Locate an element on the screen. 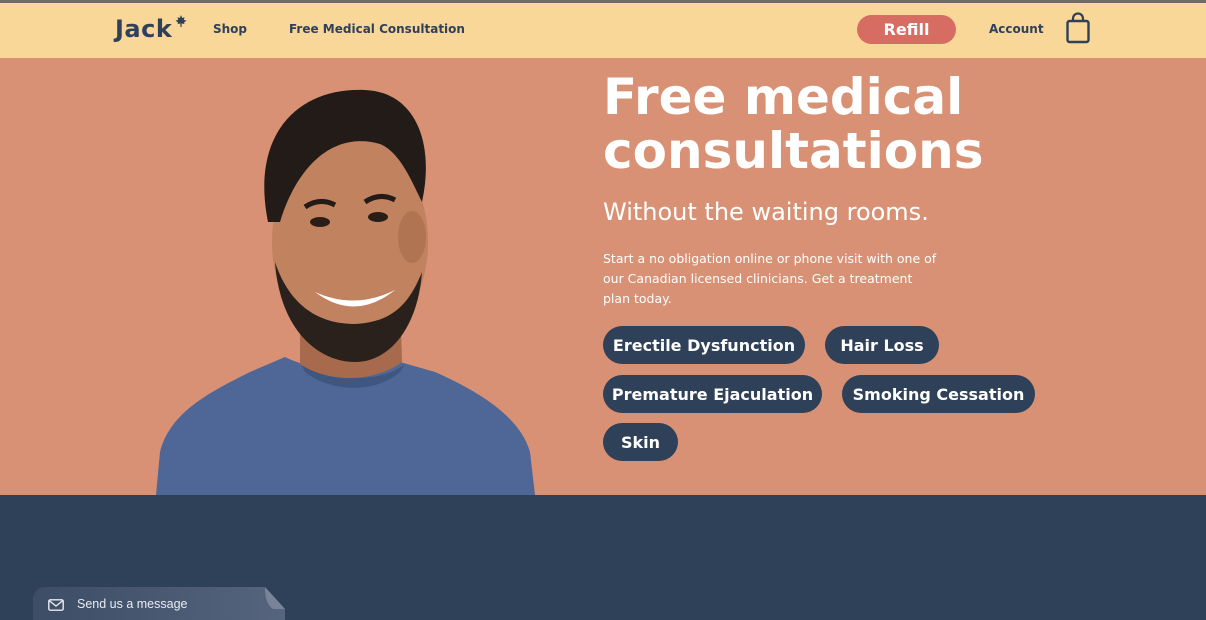  account-link: Account is located at coordinates (1016, 29).